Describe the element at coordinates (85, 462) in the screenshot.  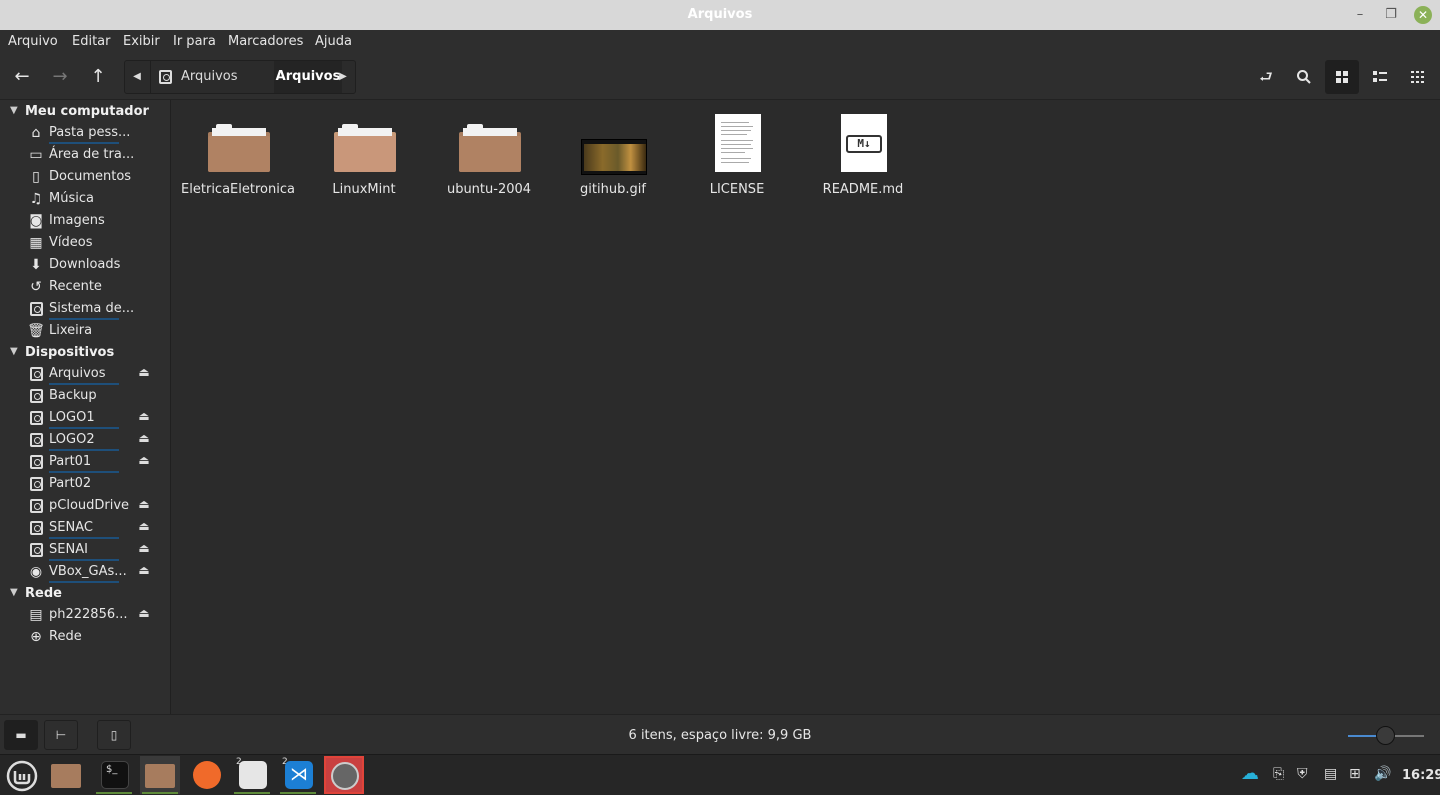
I see `sidebar-device-part01: Part01 ⏏` at that location.